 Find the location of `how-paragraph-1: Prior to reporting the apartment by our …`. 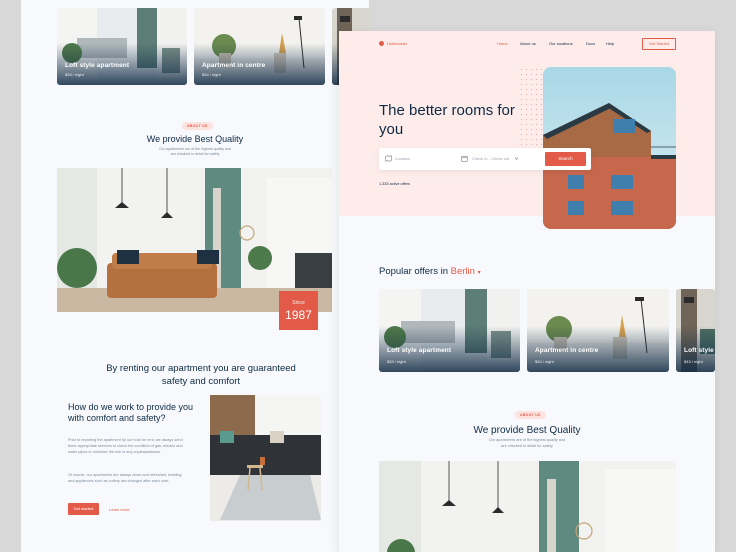

how-paragraph-1: Prior to reporting the apartment by our … is located at coordinates (125, 446).